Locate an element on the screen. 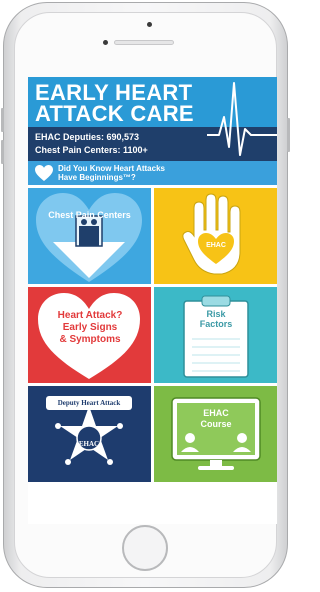 This screenshot has width=320, height=592. tile-ehac-course: EHAC Course is located at coordinates (215, 434).